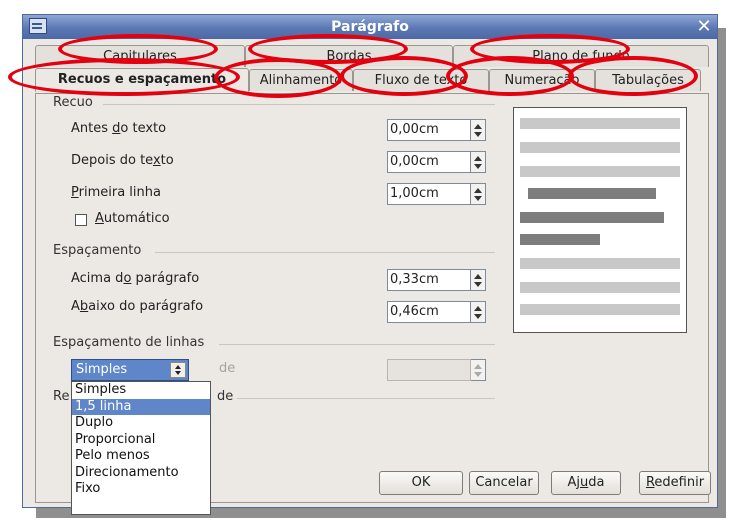 The width and height of the screenshot is (734, 522). I want to click on first-line-spinner: 1,00cm, so click(437, 194).